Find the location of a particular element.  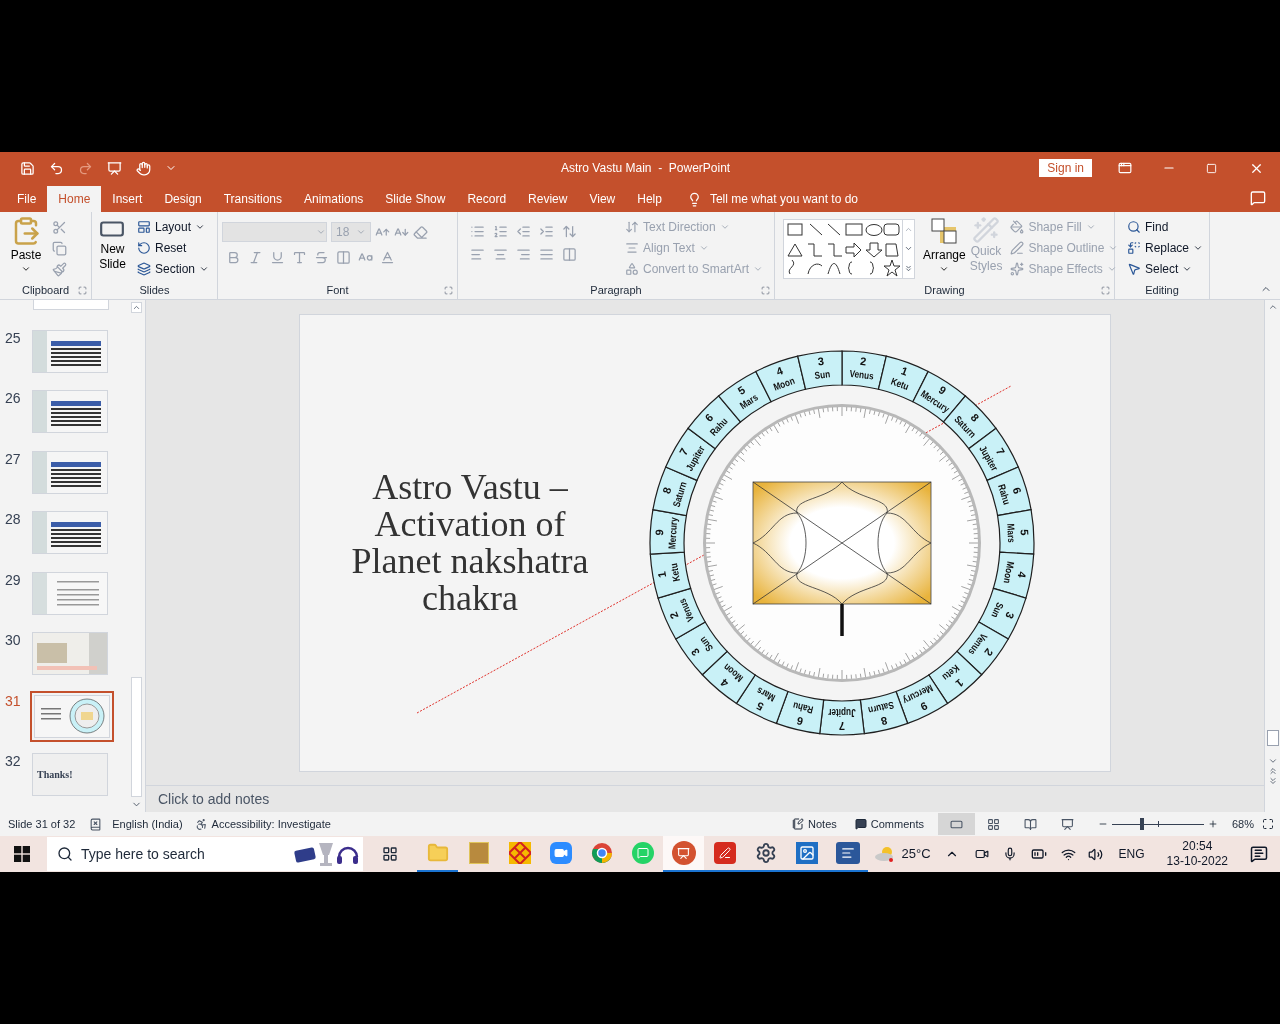

character-spacing-icon is located at coordinates (343, 257).